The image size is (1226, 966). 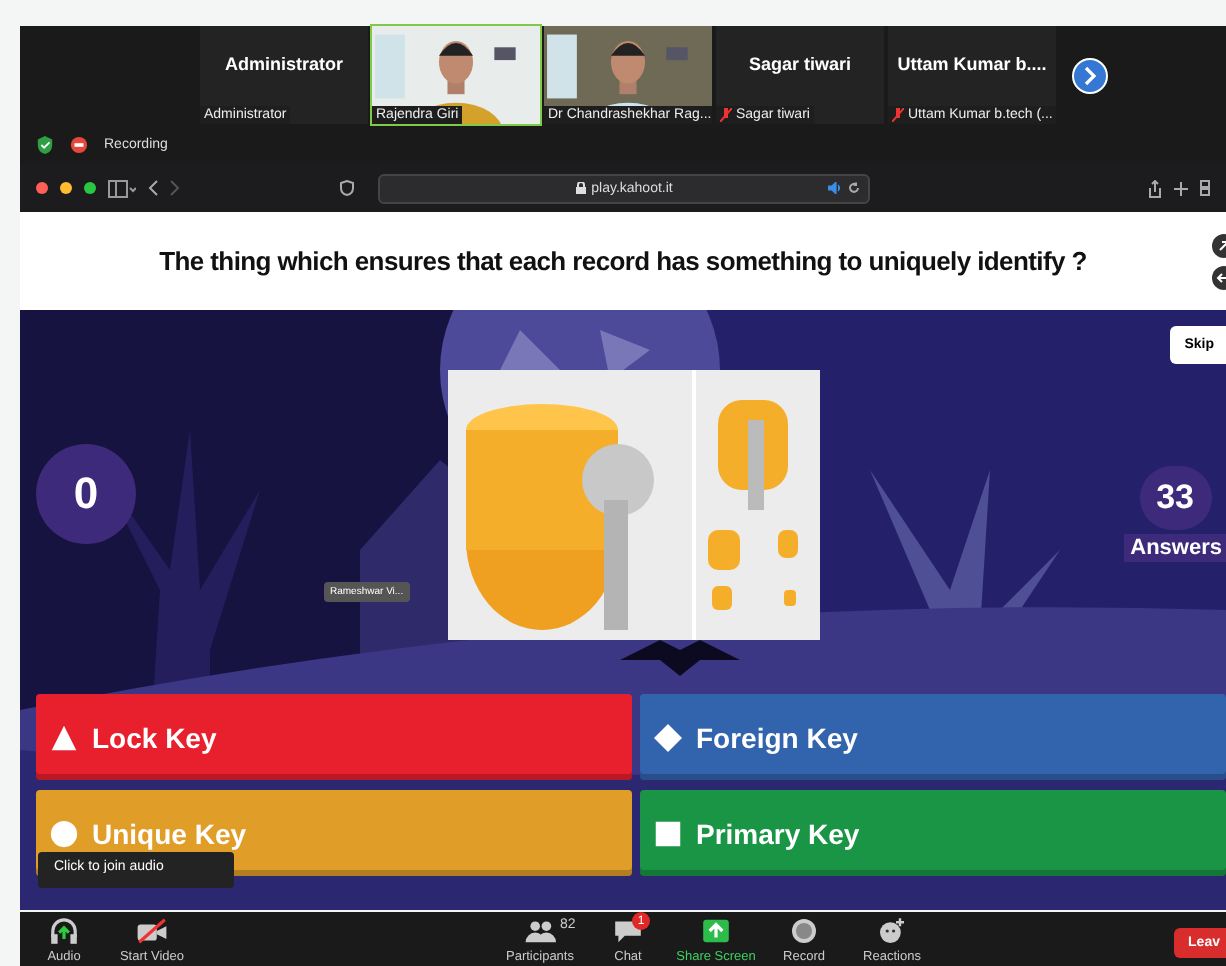 What do you see at coordinates (854, 188) in the screenshot?
I see `reload-icon` at bounding box center [854, 188].